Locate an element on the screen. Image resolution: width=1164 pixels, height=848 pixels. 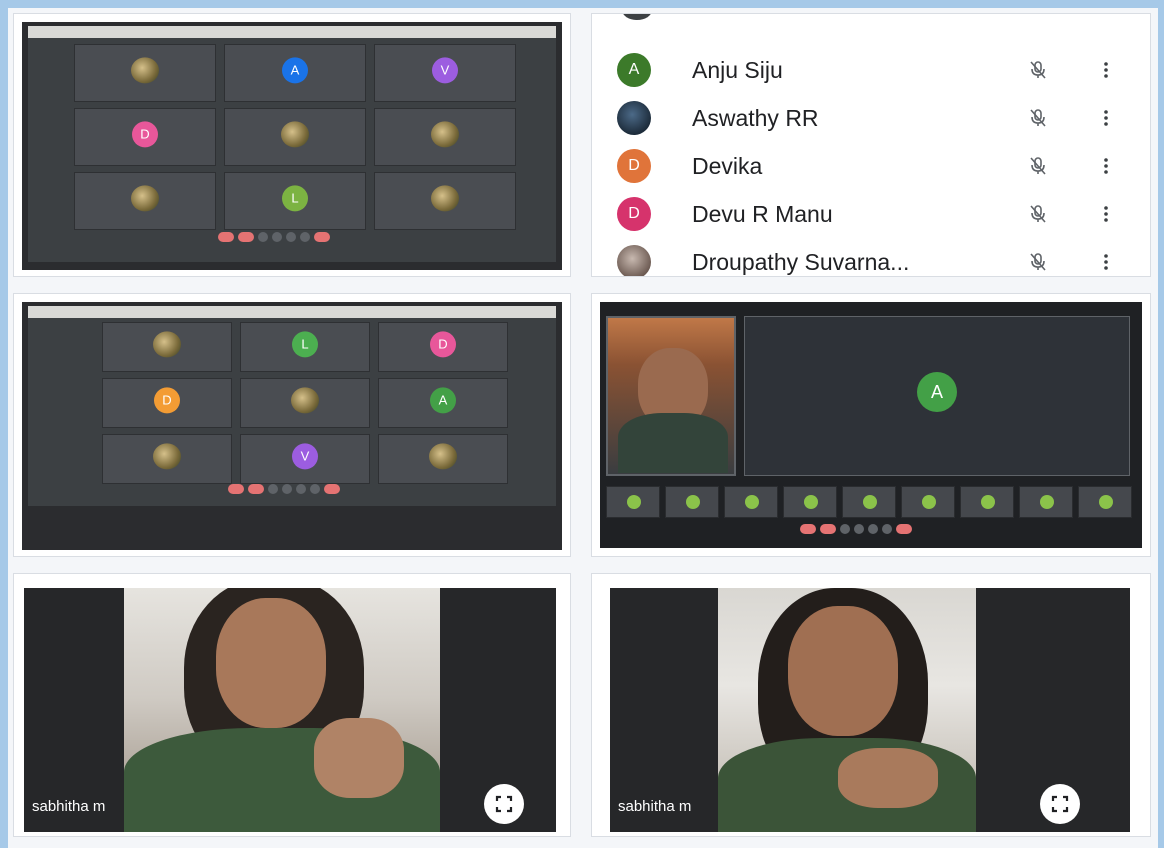
meet-grid-photo-2: L D D A V is located at coordinates (292, 425).